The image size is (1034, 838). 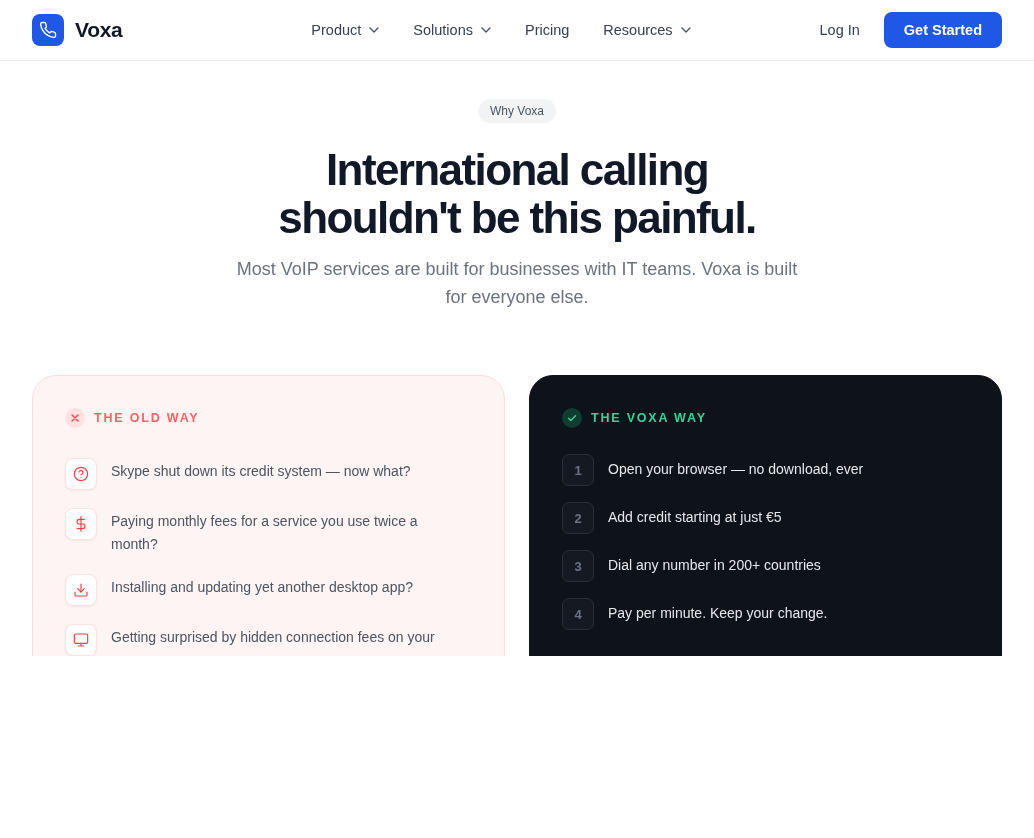 I want to click on login-link: Log In, so click(x=839, y=30).